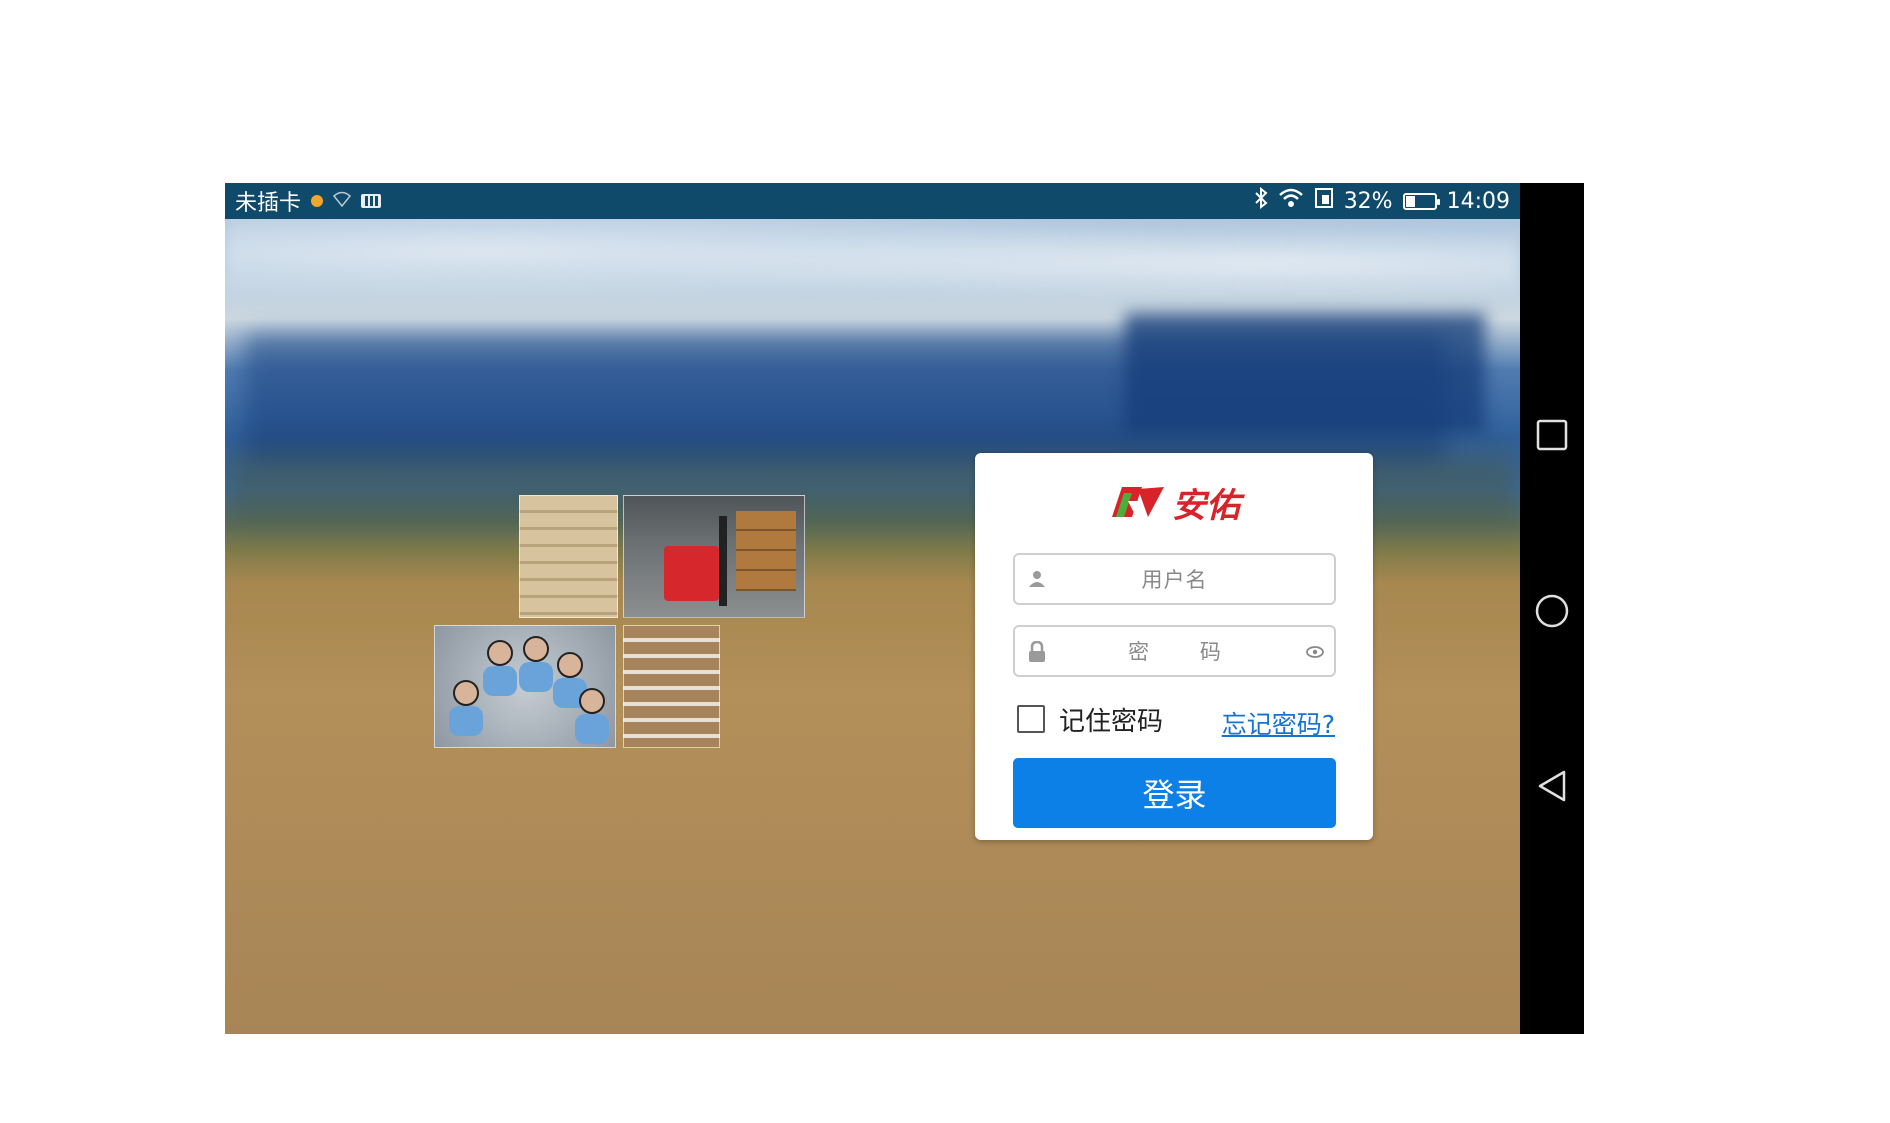  Describe the element at coordinates (1421, 201) in the screenshot. I see `battery-icon` at that location.